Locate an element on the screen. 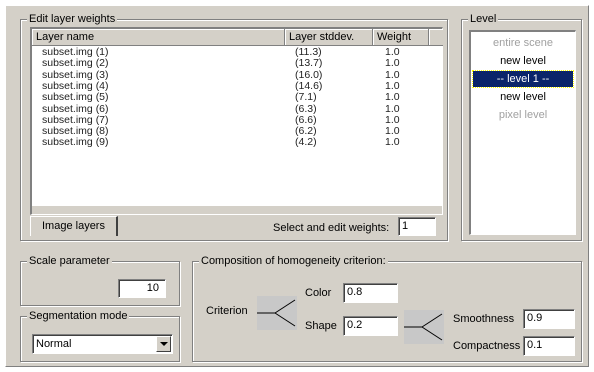 The height and width of the screenshot is (372, 594). compactness-input: 0.1 is located at coordinates (549, 346).